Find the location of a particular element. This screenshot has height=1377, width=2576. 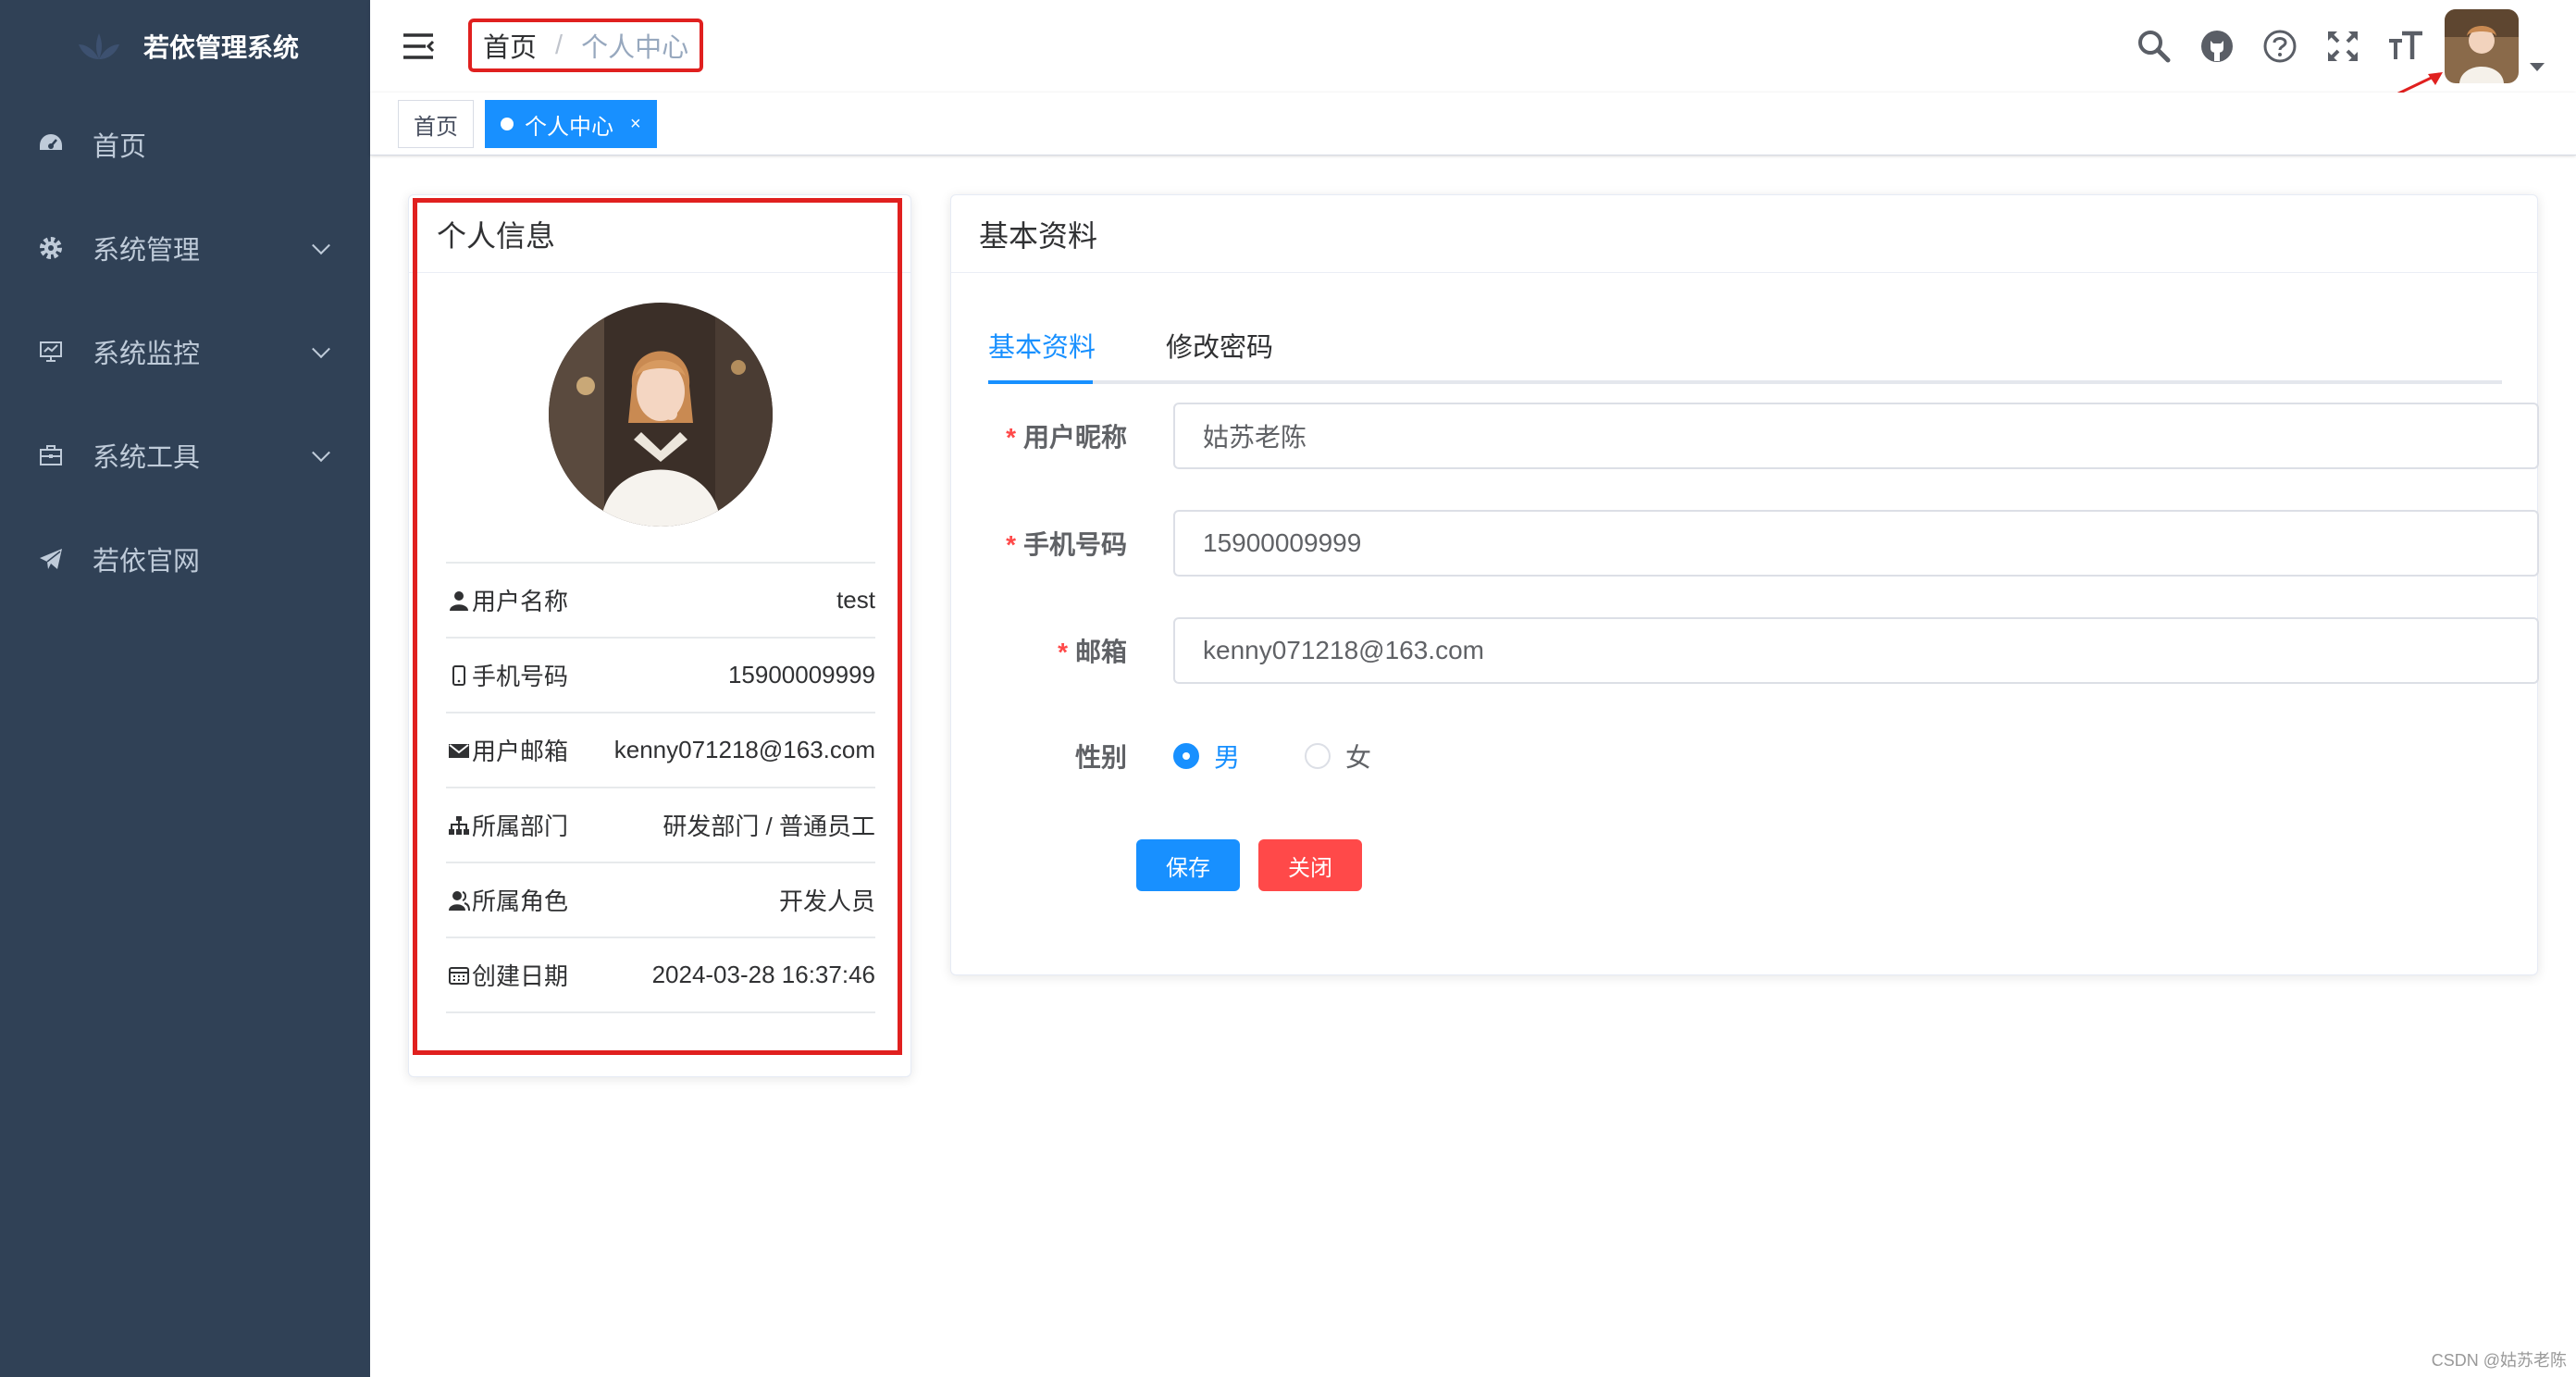

email-input: kenny071218@163.com is located at coordinates (1856, 651).